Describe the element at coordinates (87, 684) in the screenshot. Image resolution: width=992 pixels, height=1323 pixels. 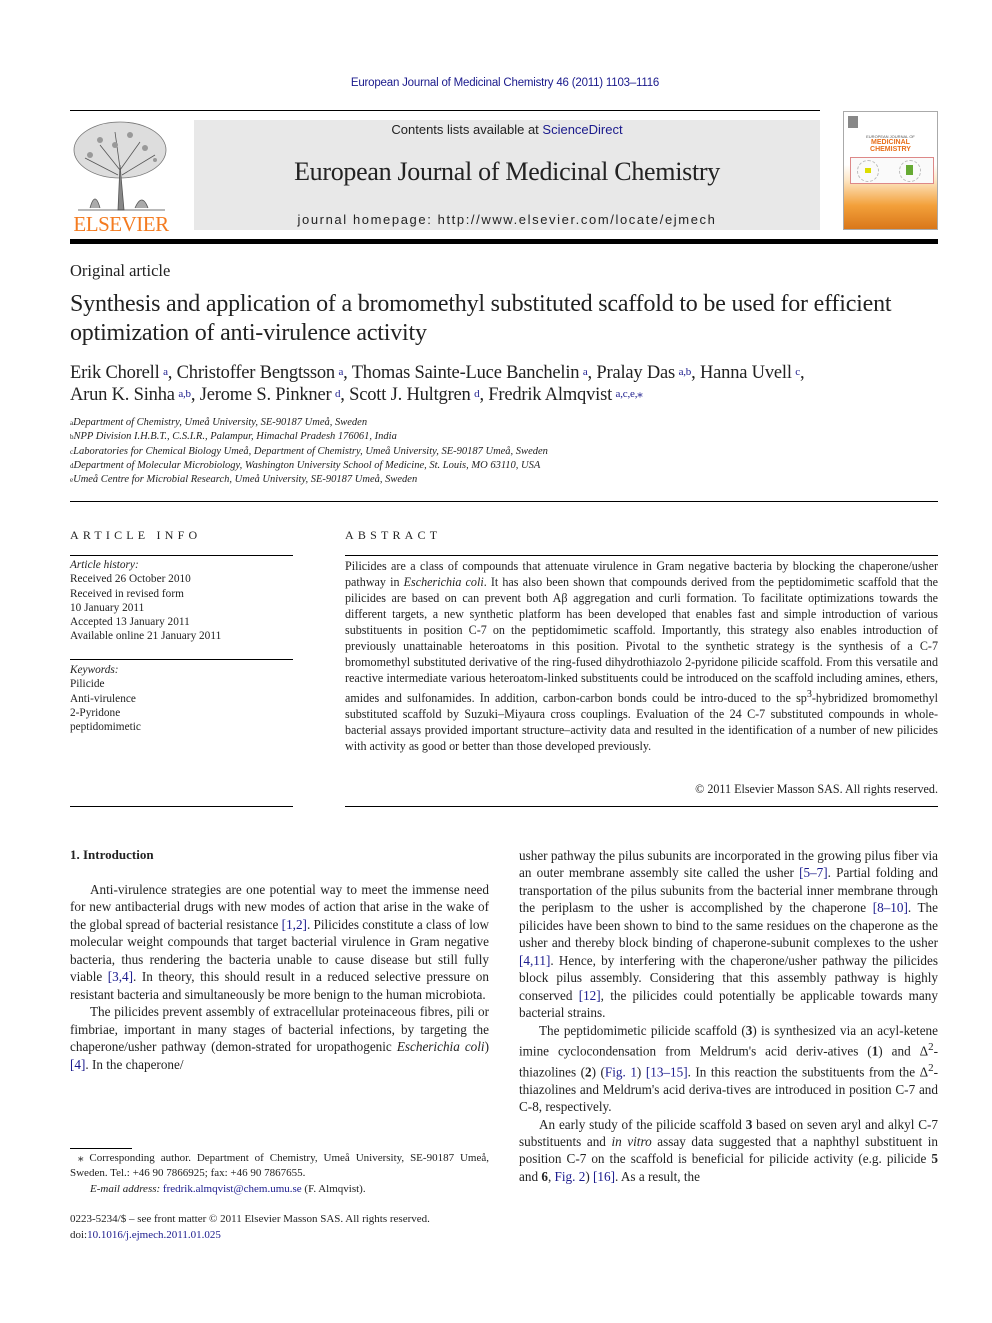
I see `keyword: Pilicide` at that location.